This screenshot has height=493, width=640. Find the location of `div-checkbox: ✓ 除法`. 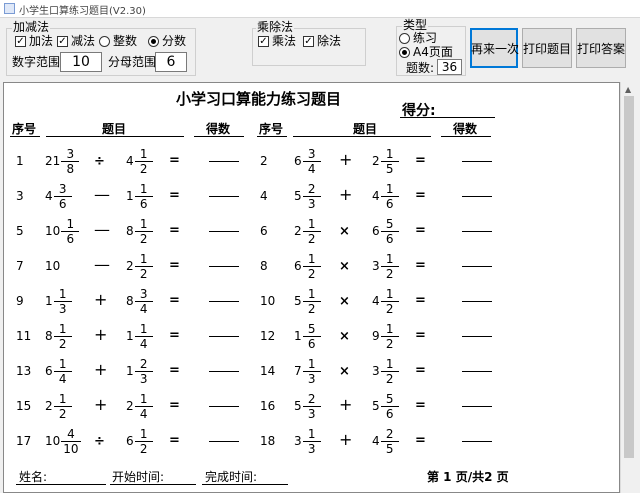

div-checkbox: ✓ 除法 is located at coordinates (322, 41).